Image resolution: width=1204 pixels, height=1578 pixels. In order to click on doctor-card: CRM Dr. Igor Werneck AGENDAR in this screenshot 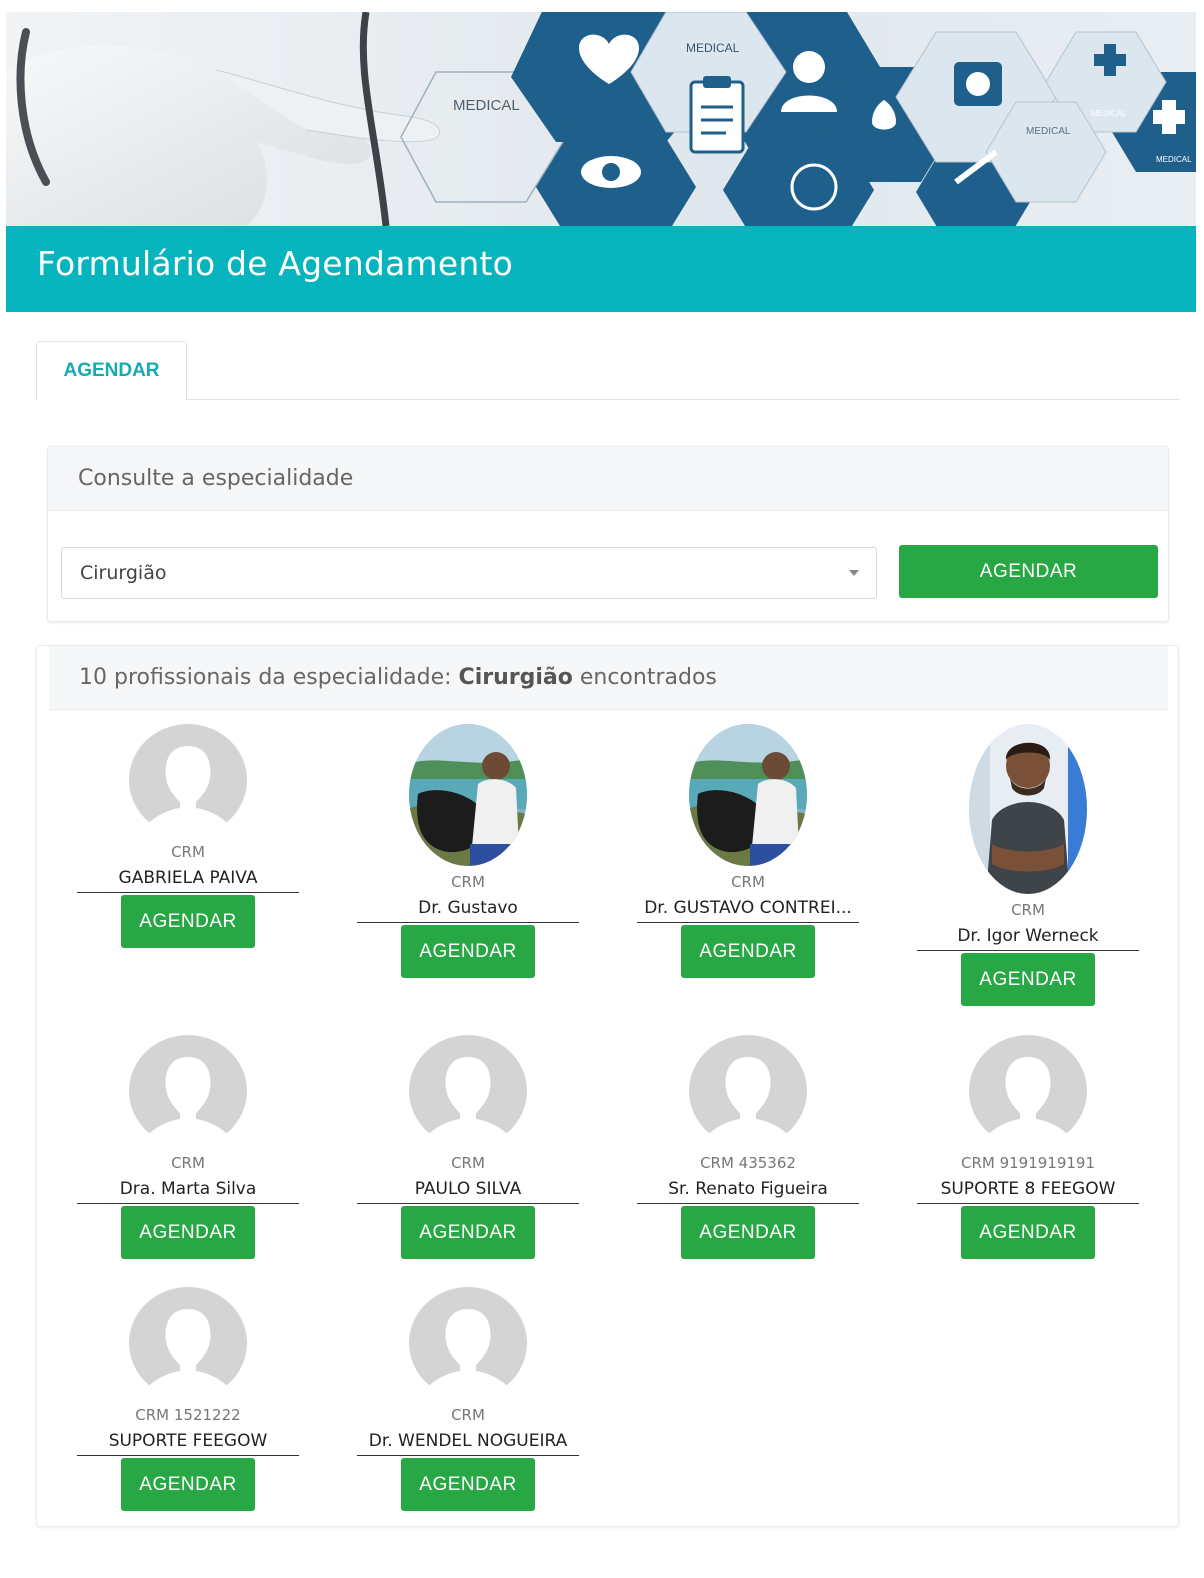, I will do `click(1028, 865)`.